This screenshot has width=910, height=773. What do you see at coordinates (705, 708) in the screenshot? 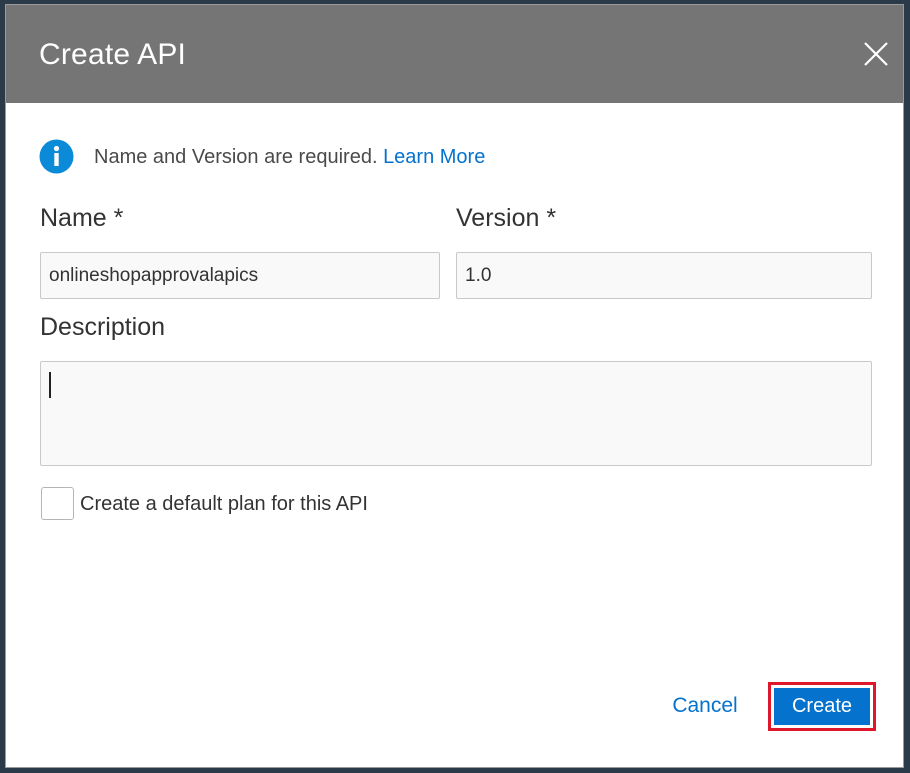
I see `cancel-button: Cancel` at bounding box center [705, 708].